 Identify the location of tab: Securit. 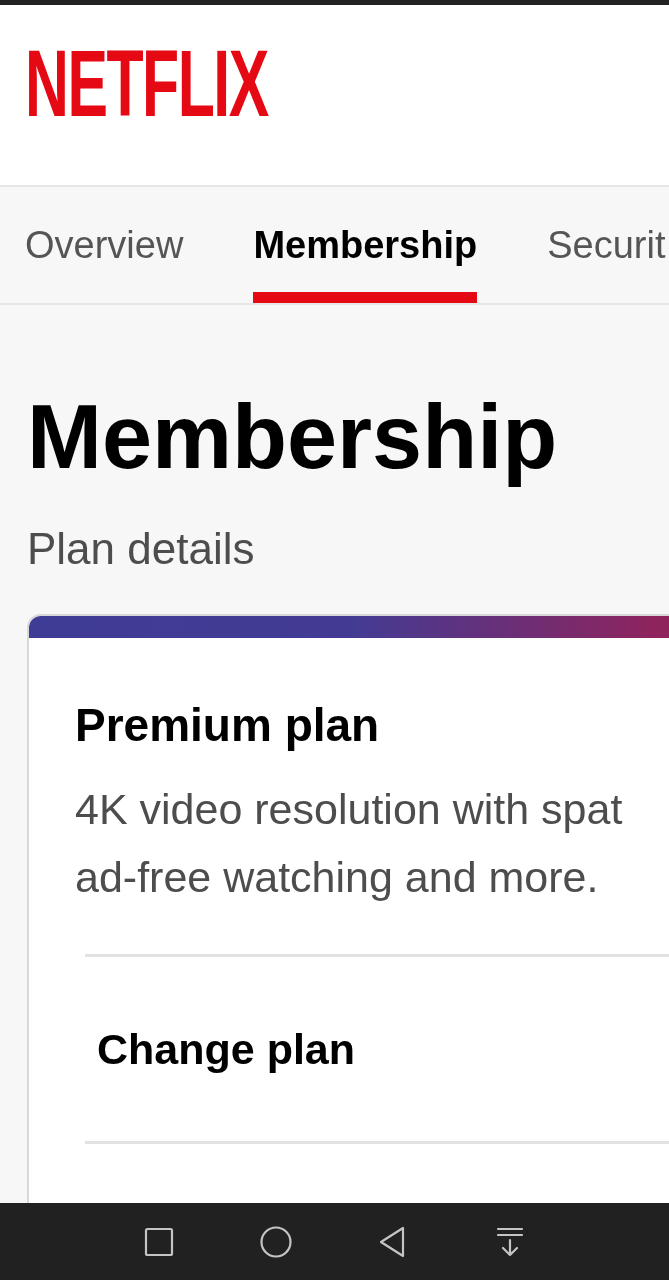
(606, 264).